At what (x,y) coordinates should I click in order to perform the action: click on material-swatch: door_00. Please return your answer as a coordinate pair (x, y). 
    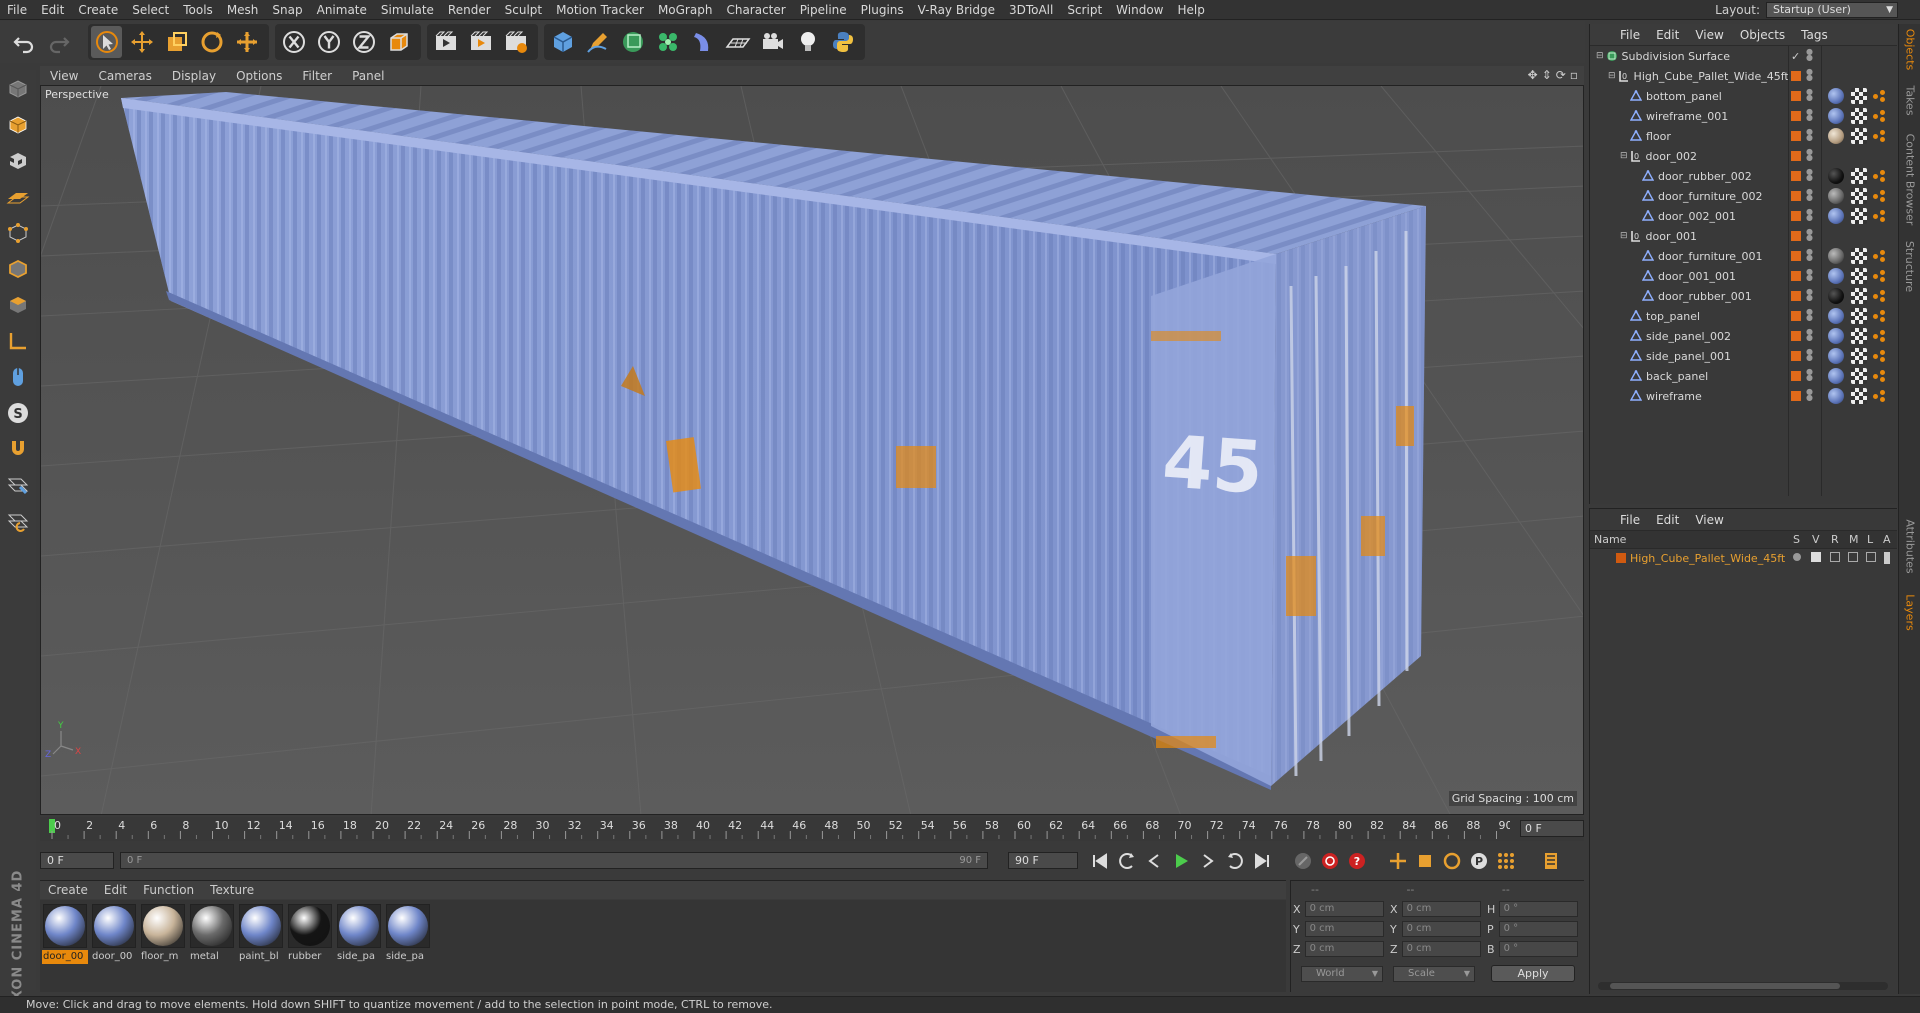
    Looking at the image, I should click on (114, 946).